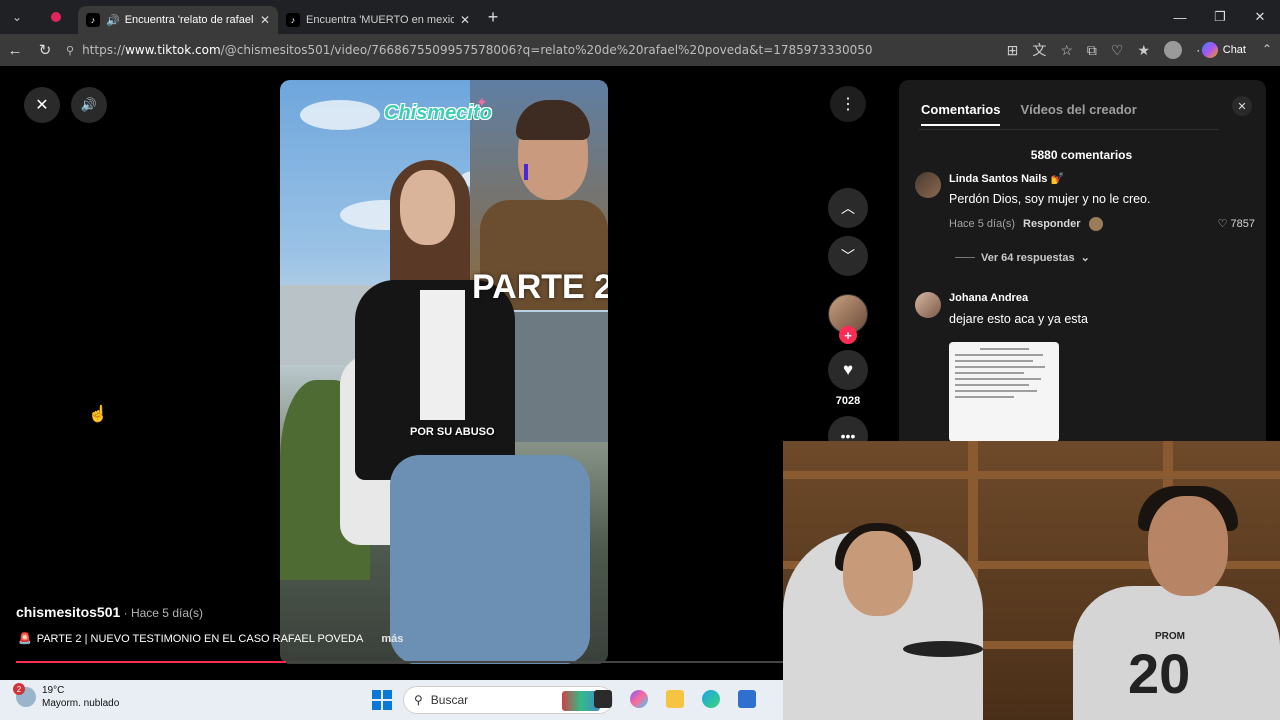 The image size is (1280, 720). Describe the element at coordinates (1006, 178) in the screenshot. I see `commenter-name: Linda Santos Nails 💅` at that location.